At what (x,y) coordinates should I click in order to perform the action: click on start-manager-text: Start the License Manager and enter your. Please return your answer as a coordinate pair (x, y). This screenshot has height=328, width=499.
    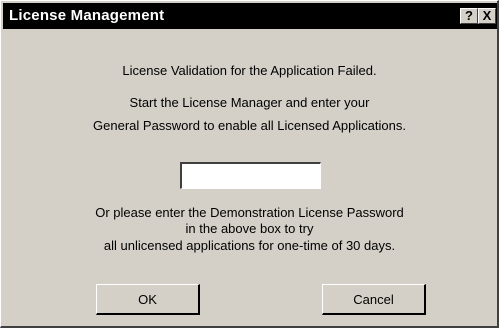
    Looking at the image, I should click on (249, 102).